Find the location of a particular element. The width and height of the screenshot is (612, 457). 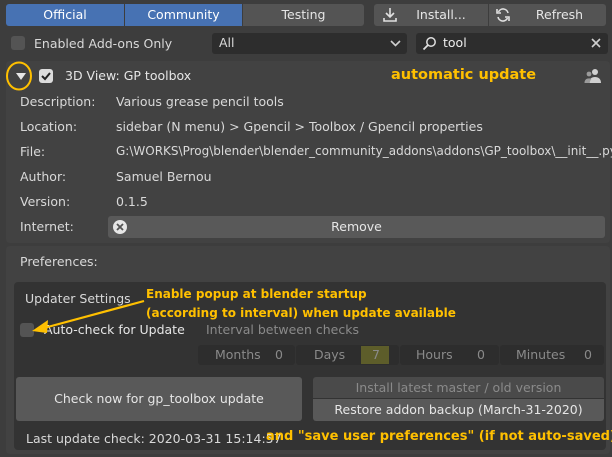

minutes-value: 0 is located at coordinates (588, 354).